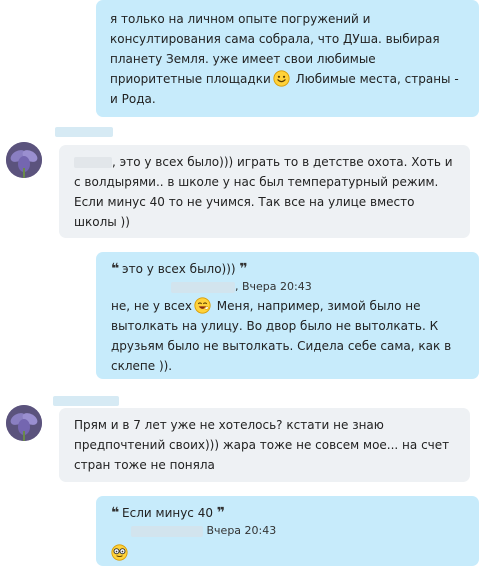  Describe the element at coordinates (202, 305) in the screenshot. I see `laughing-emoji-icon` at that location.